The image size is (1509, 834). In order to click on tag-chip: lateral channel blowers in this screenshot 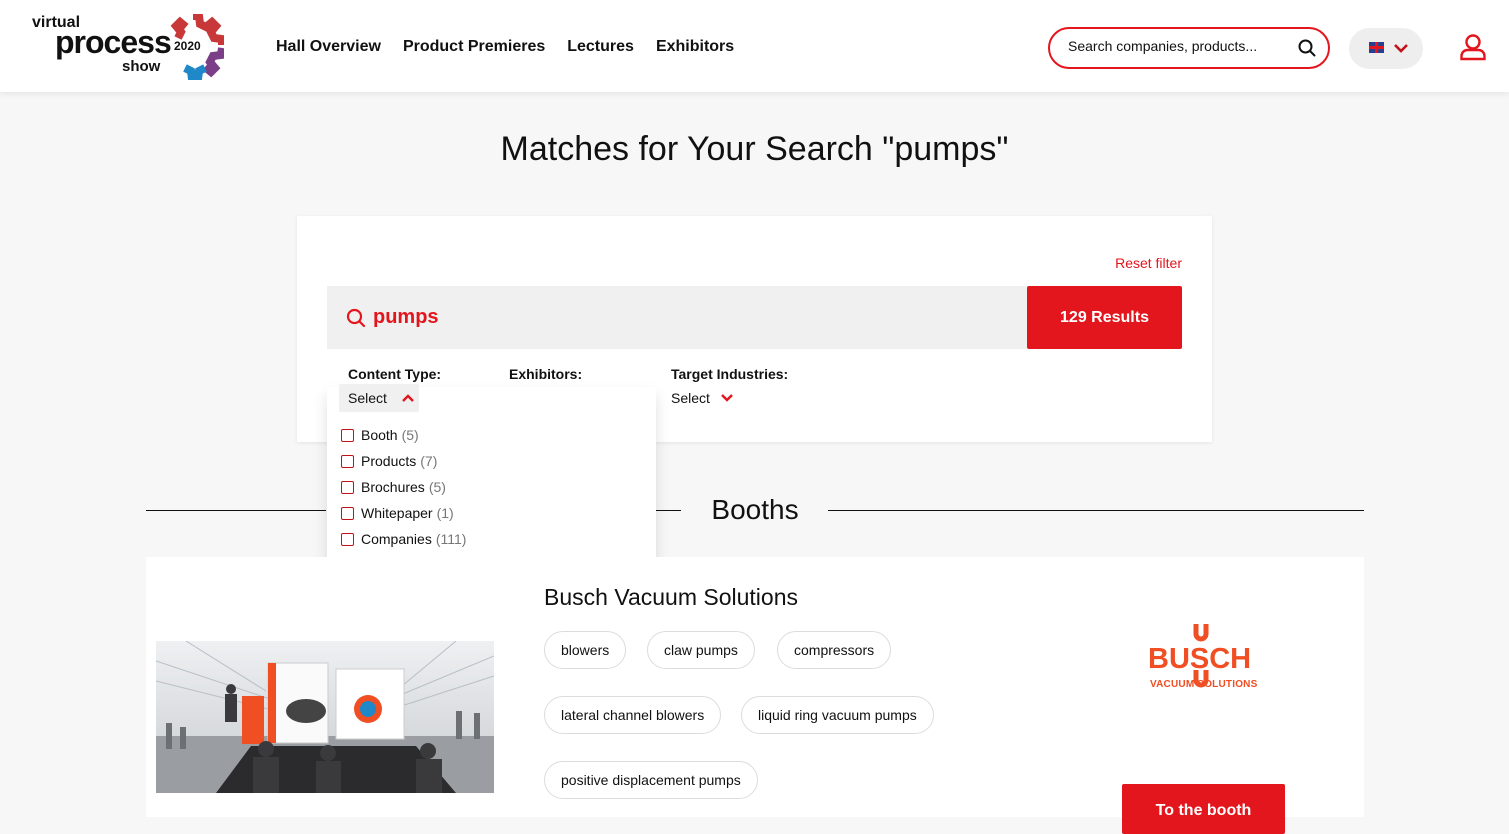, I will do `click(633, 715)`.